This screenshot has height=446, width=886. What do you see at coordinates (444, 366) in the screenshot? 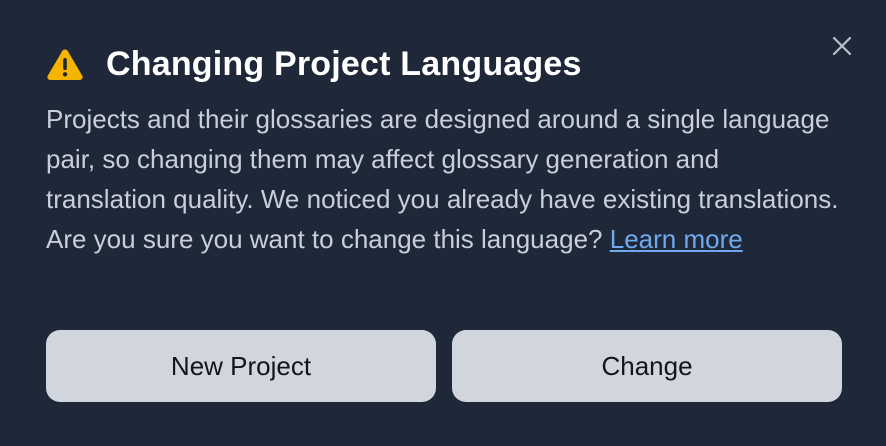
I see `dialog-actions: New Project Change` at bounding box center [444, 366].